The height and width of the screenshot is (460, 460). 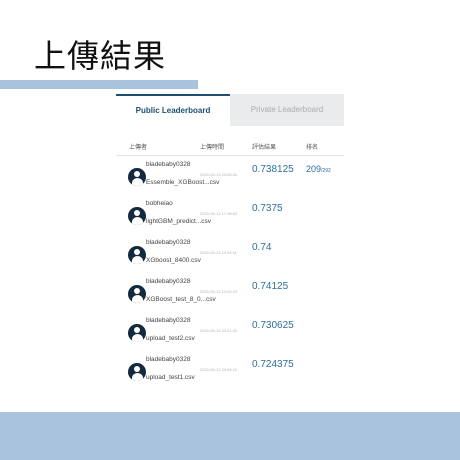 I want to click on upload-time: 2020-06-13 14:34:11, so click(x=218, y=252).